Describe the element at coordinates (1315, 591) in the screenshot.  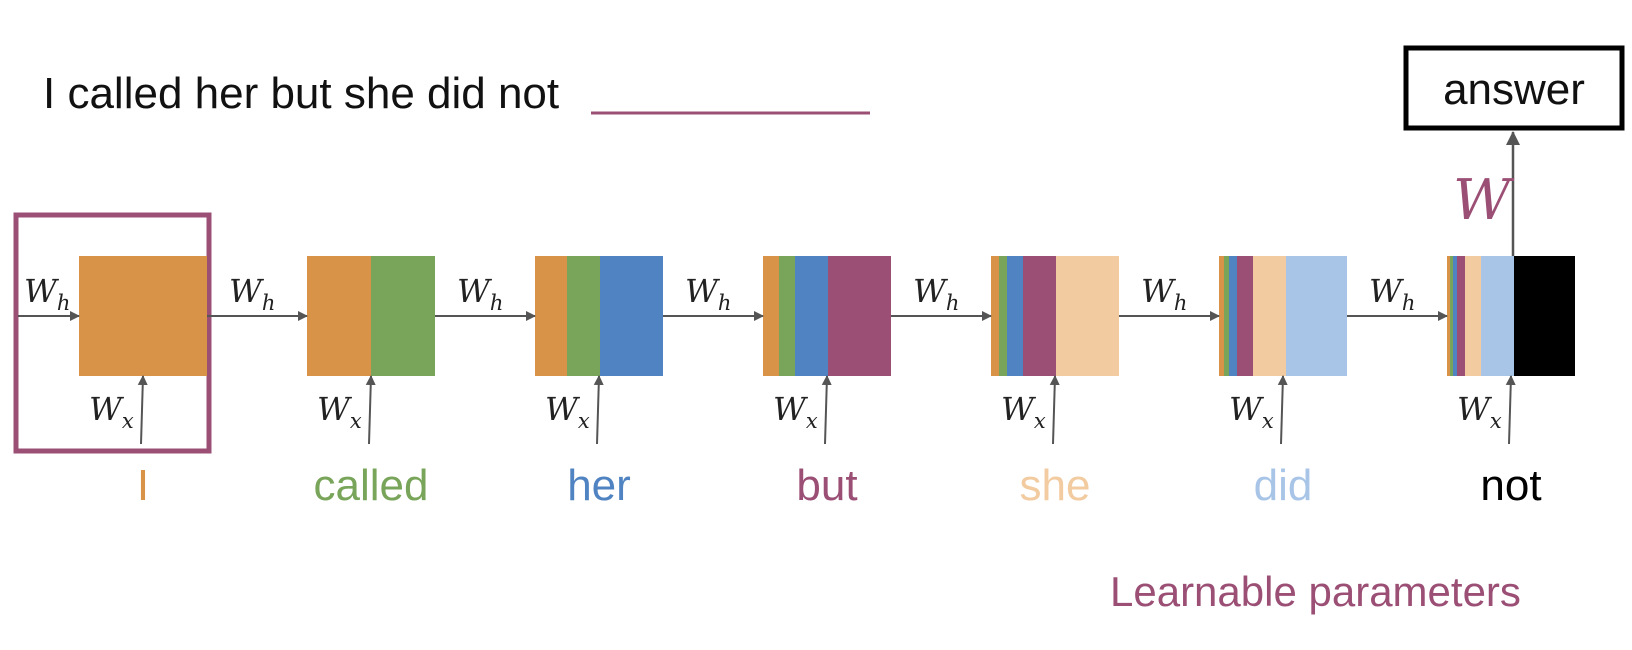
I see `learnable-parameters-label: Learnable parameters` at that location.